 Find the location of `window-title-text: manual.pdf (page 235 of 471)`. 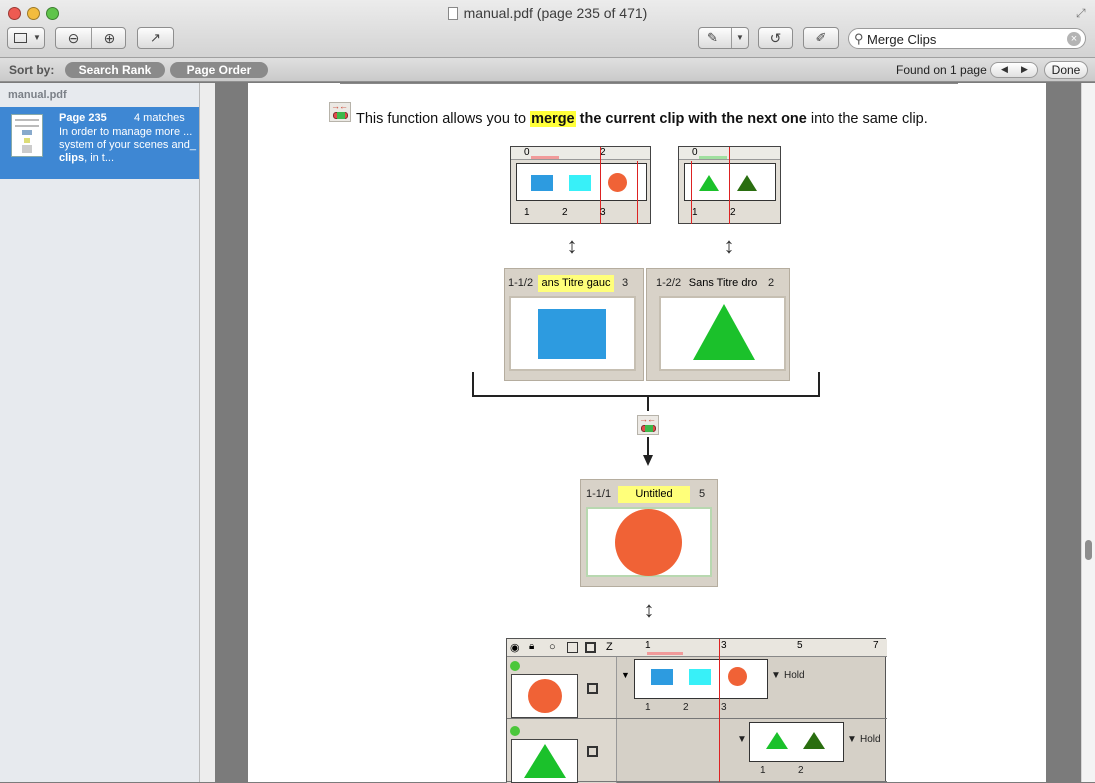

window-title-text: manual.pdf (page 235 of 471) is located at coordinates (555, 13).